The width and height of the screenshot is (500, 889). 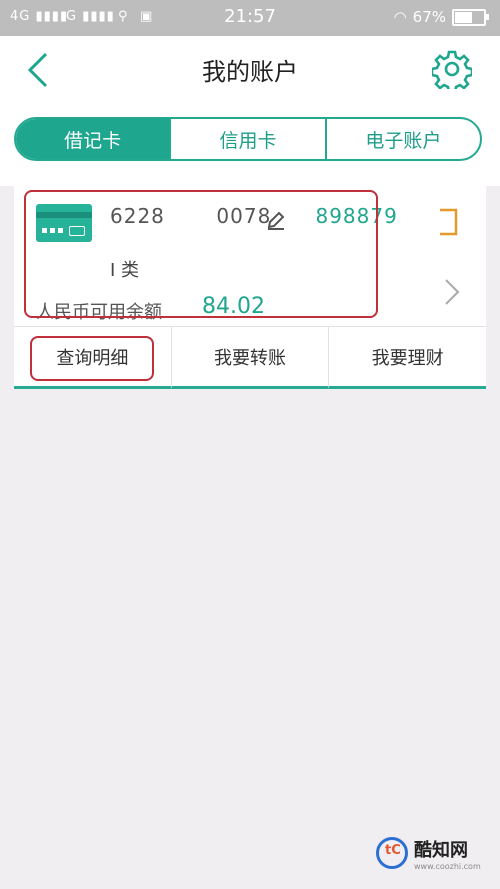 What do you see at coordinates (449, 222) in the screenshot?
I see `card-corner-icon` at bounding box center [449, 222].